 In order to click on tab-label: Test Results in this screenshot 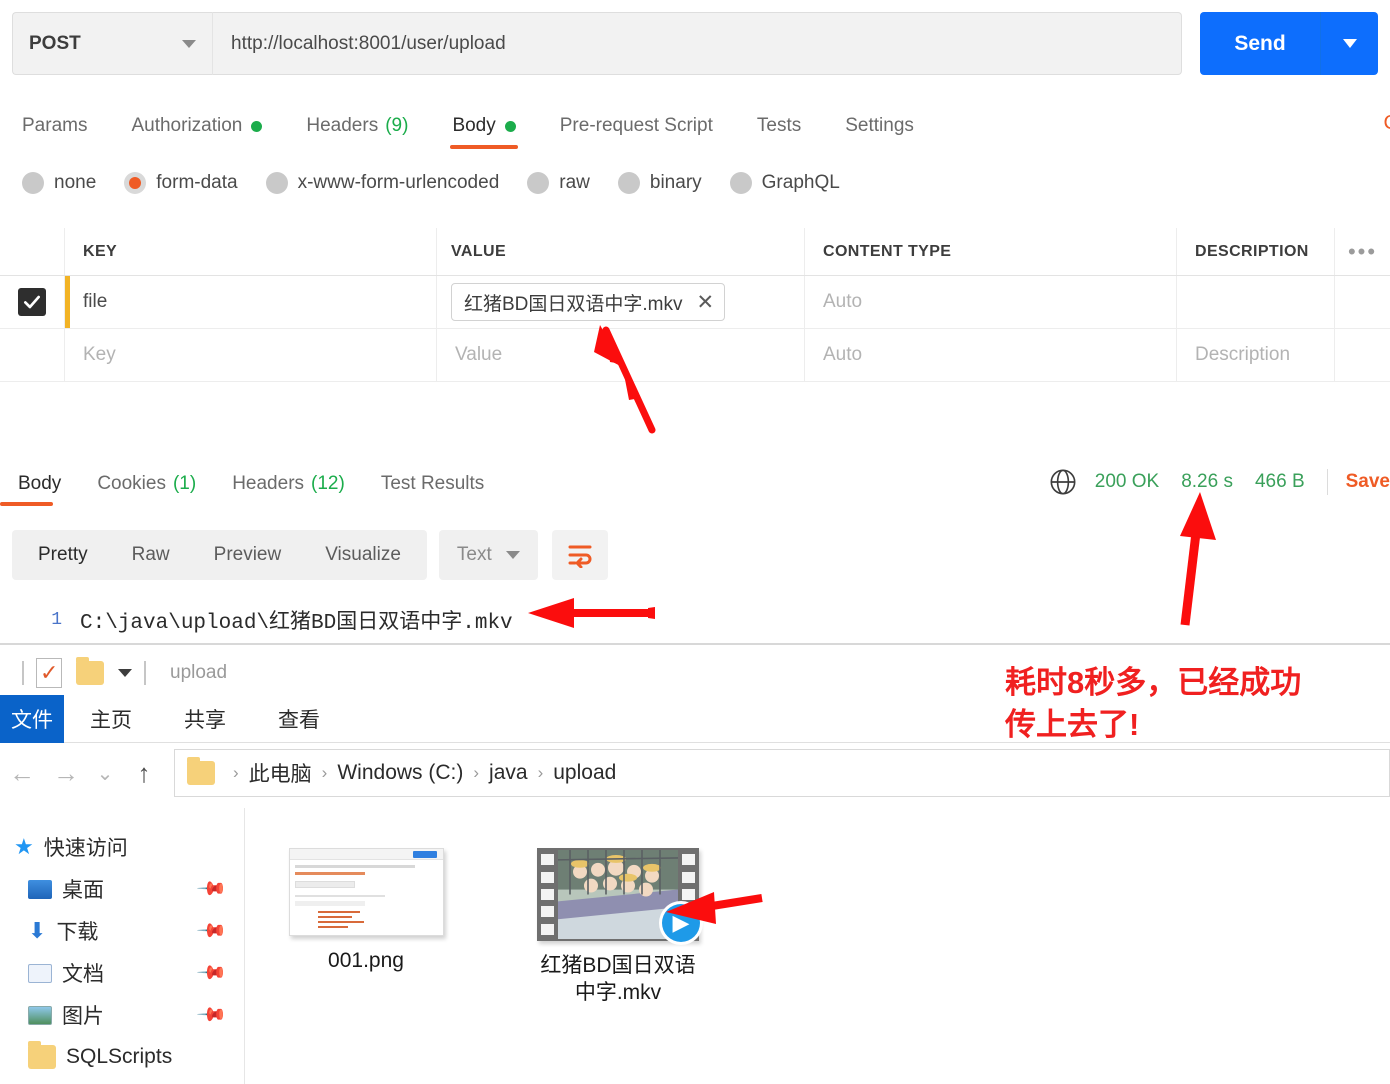, I will do `click(432, 483)`.